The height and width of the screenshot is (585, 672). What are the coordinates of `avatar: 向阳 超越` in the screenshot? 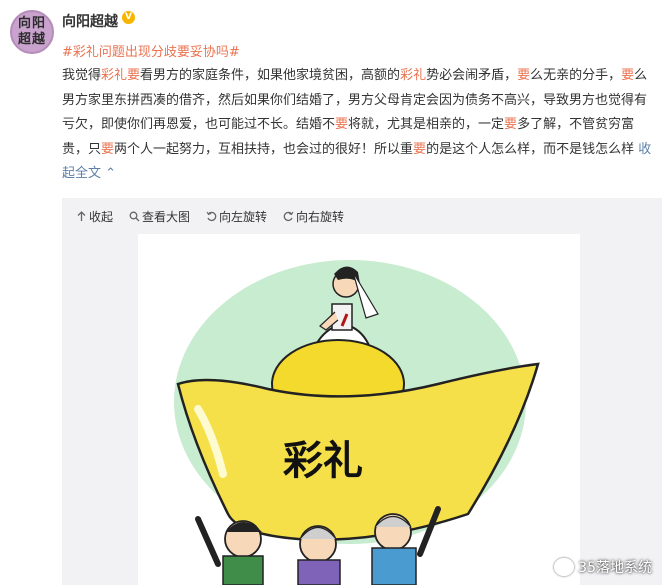 It's located at (32, 32).